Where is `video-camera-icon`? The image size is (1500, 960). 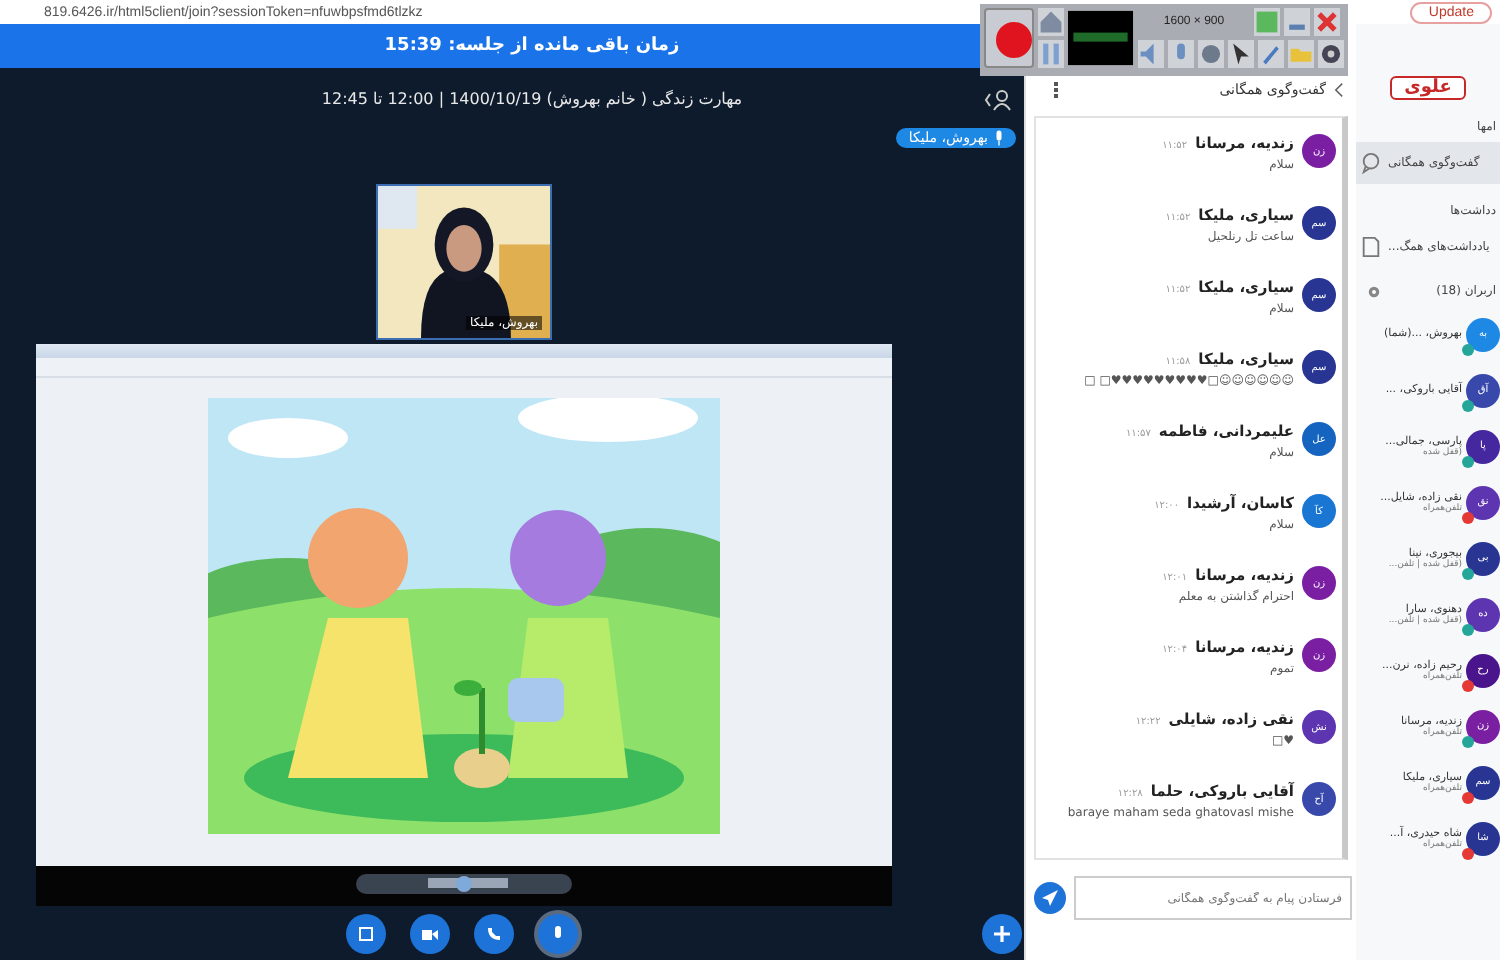
video-camera-icon is located at coordinates (430, 934).